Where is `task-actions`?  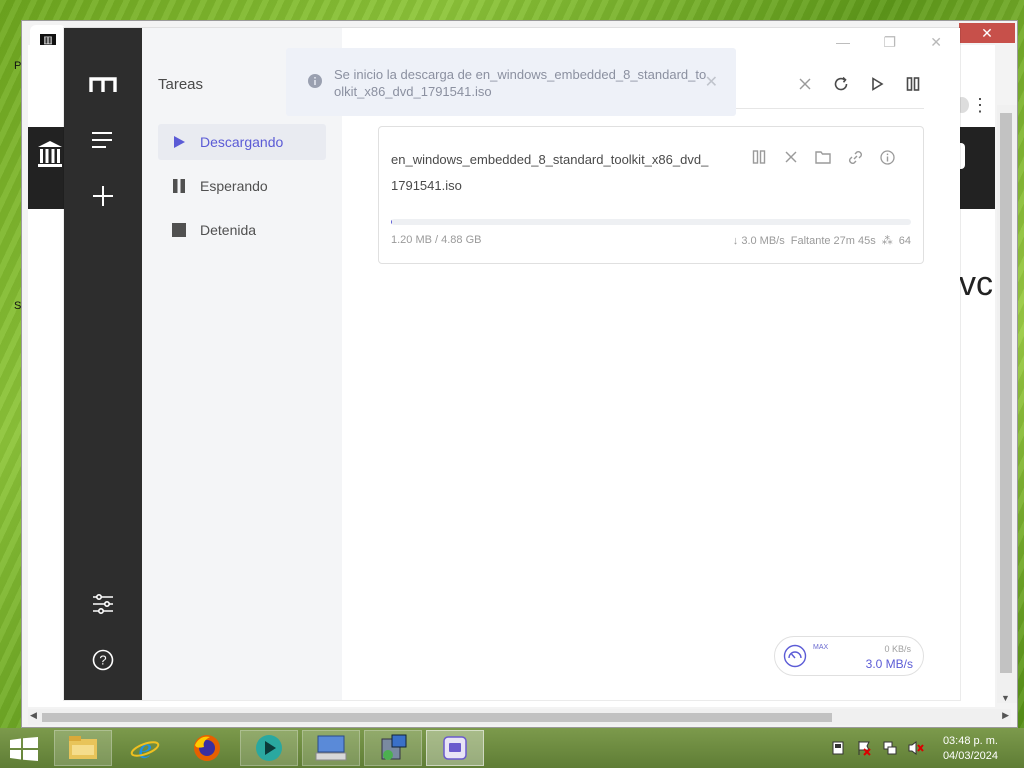 task-actions is located at coordinates (823, 157).